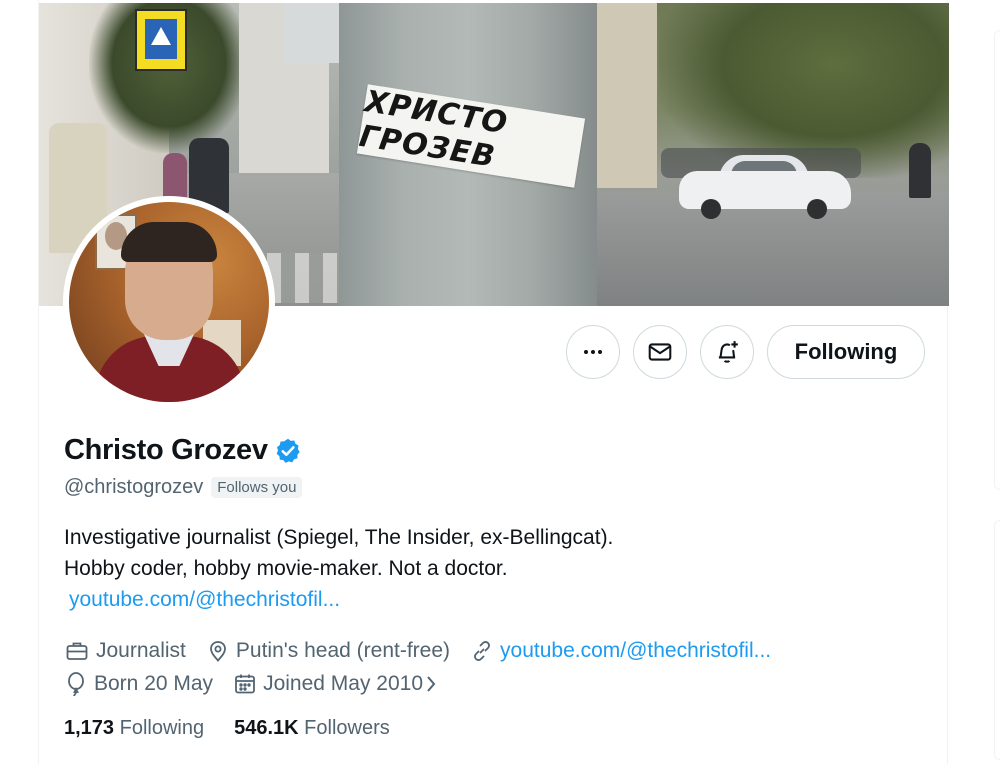  I want to click on display-name: Christo Grozev, so click(166, 450).